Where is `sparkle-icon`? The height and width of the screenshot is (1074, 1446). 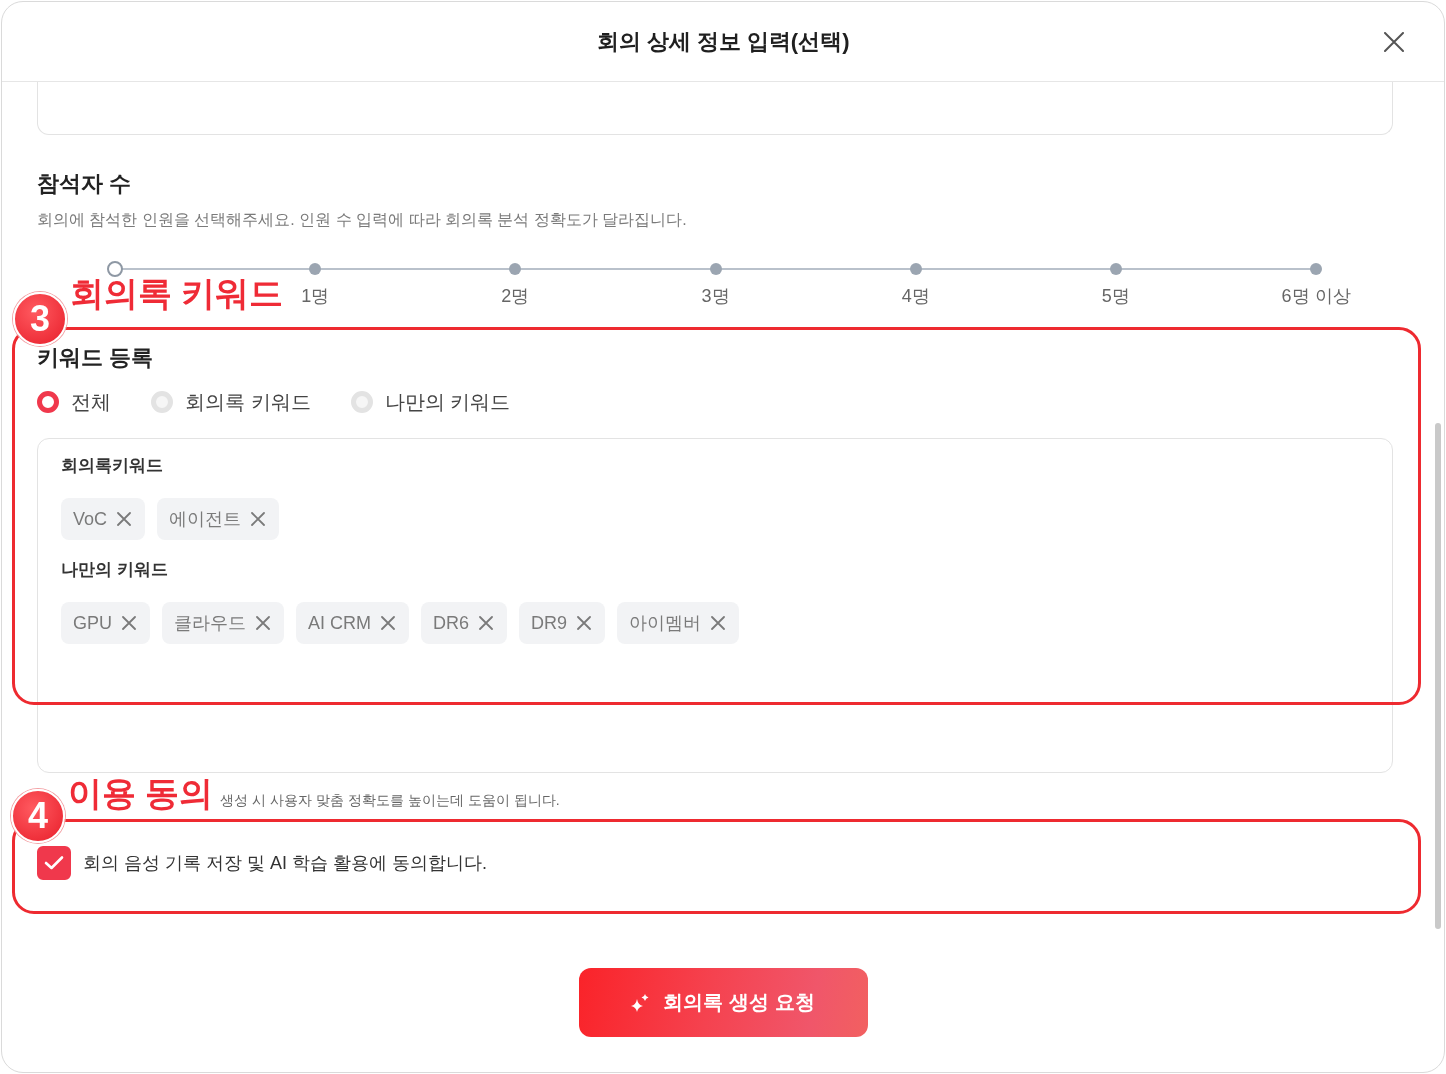 sparkle-icon is located at coordinates (640, 1002).